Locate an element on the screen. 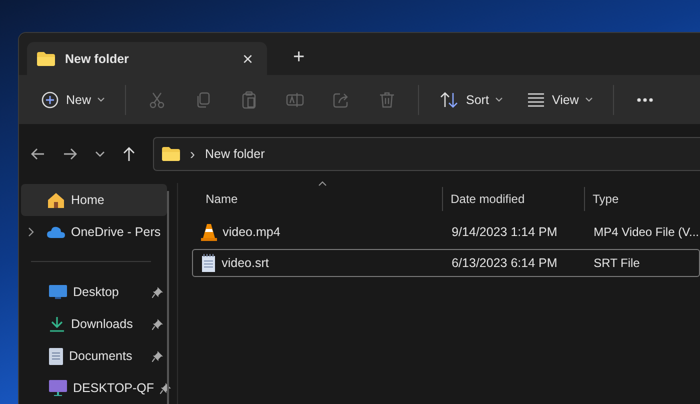 This screenshot has height=404, width=700. up-button is located at coordinates (129, 154).